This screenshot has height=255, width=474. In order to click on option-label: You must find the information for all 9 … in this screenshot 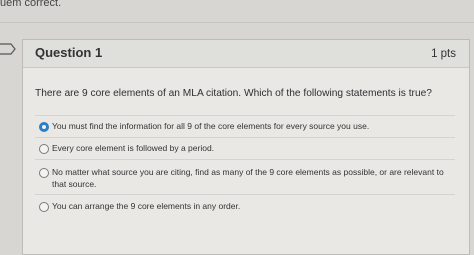, I will do `click(210, 126)`.